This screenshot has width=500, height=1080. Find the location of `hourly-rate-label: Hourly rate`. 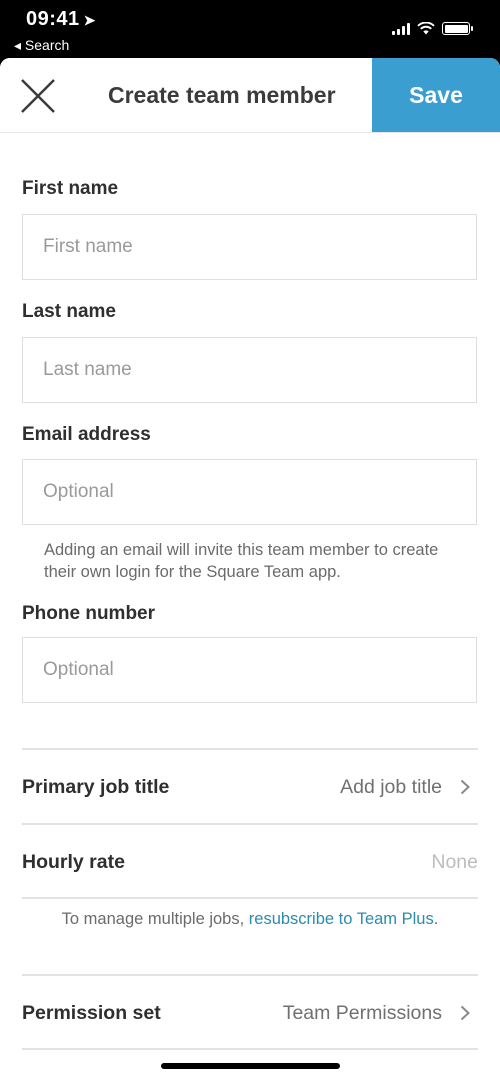

hourly-rate-label: Hourly rate is located at coordinates (73, 861).